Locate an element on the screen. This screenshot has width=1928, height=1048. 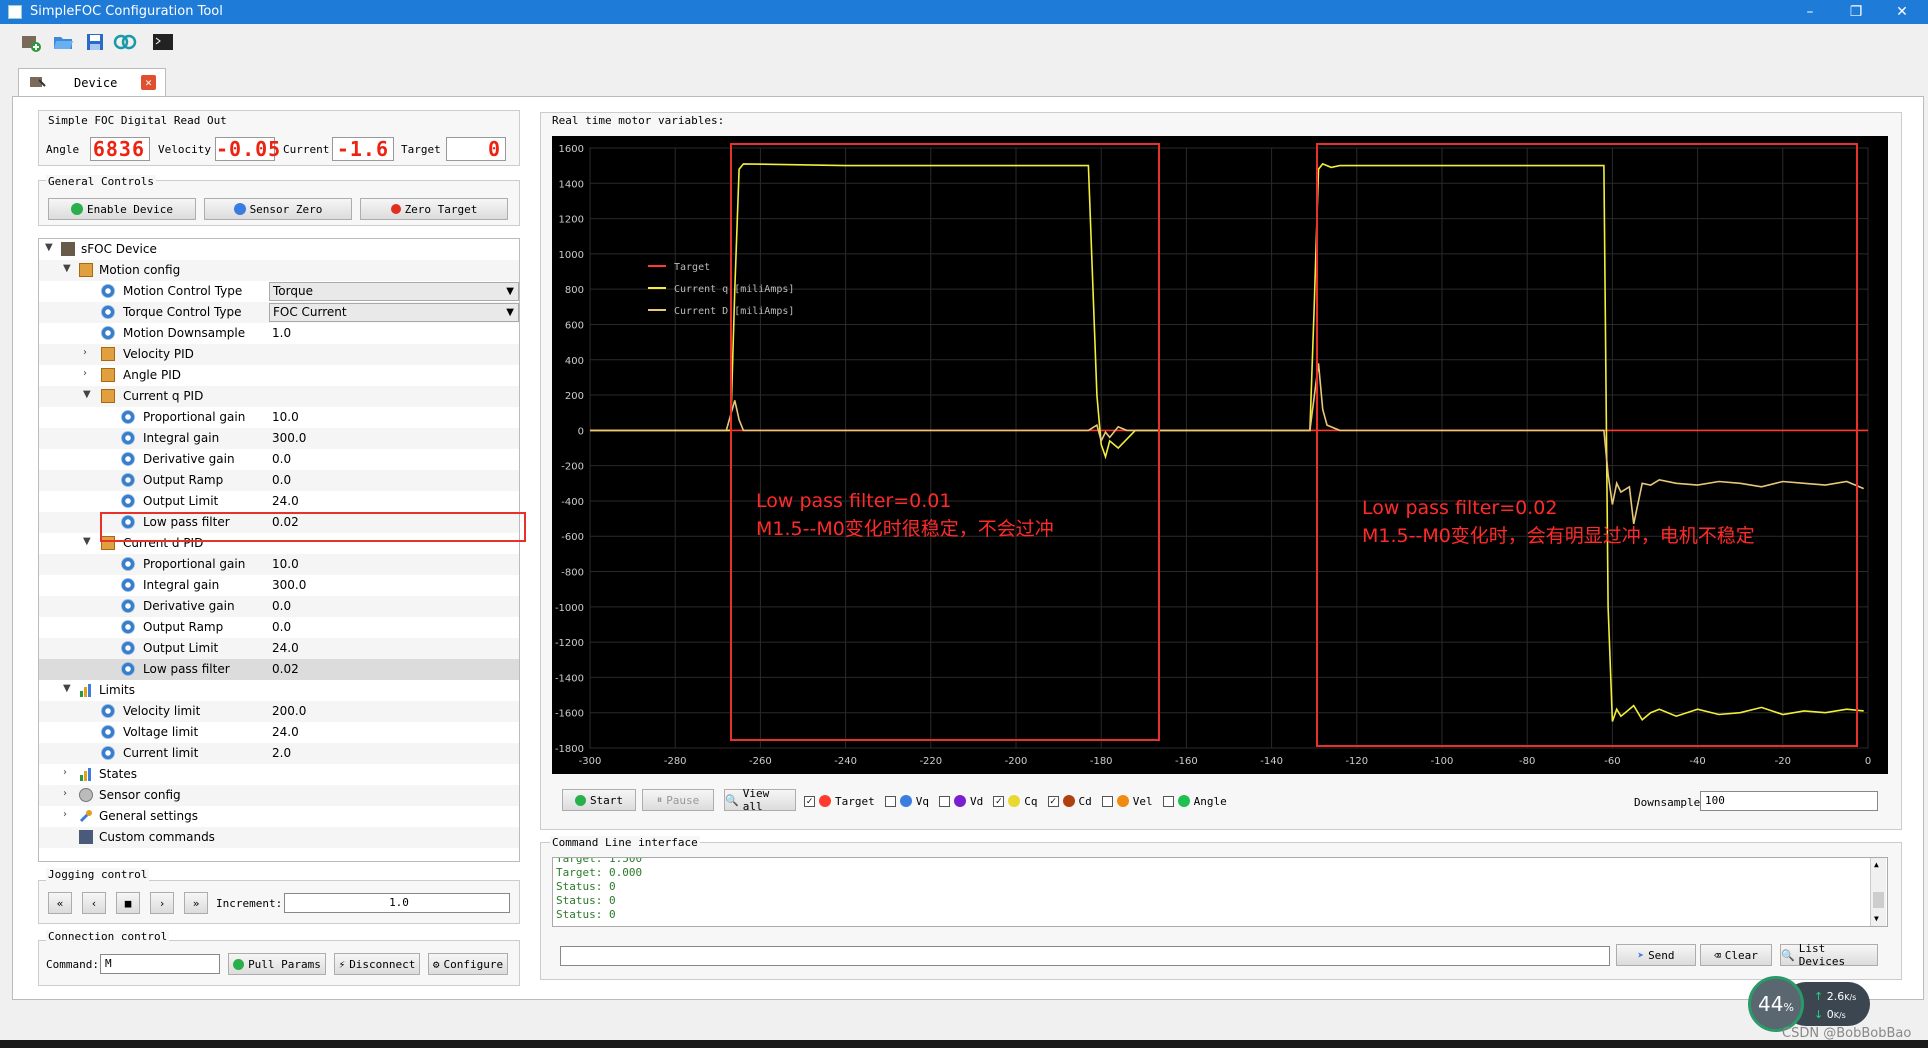
fast-forward-button: » is located at coordinates (196, 903).